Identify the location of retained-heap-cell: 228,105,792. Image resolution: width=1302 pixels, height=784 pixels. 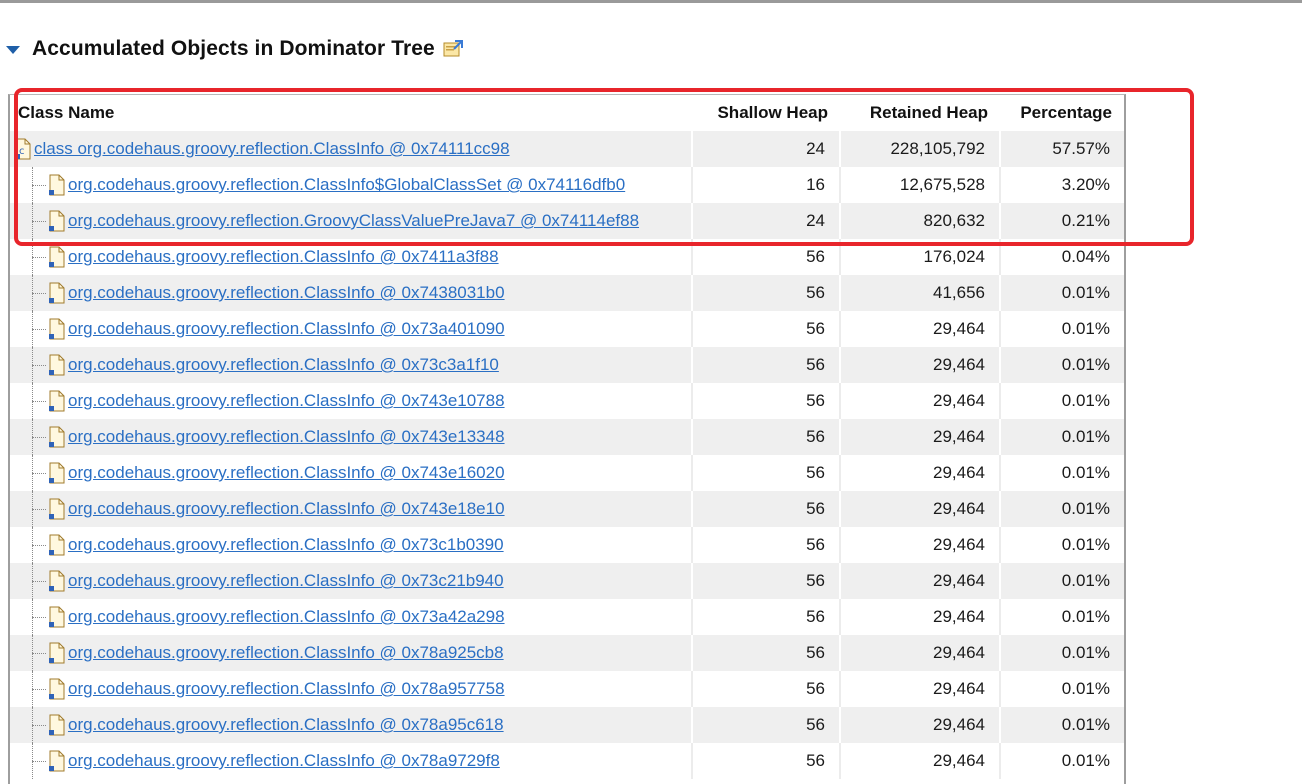
(919, 149).